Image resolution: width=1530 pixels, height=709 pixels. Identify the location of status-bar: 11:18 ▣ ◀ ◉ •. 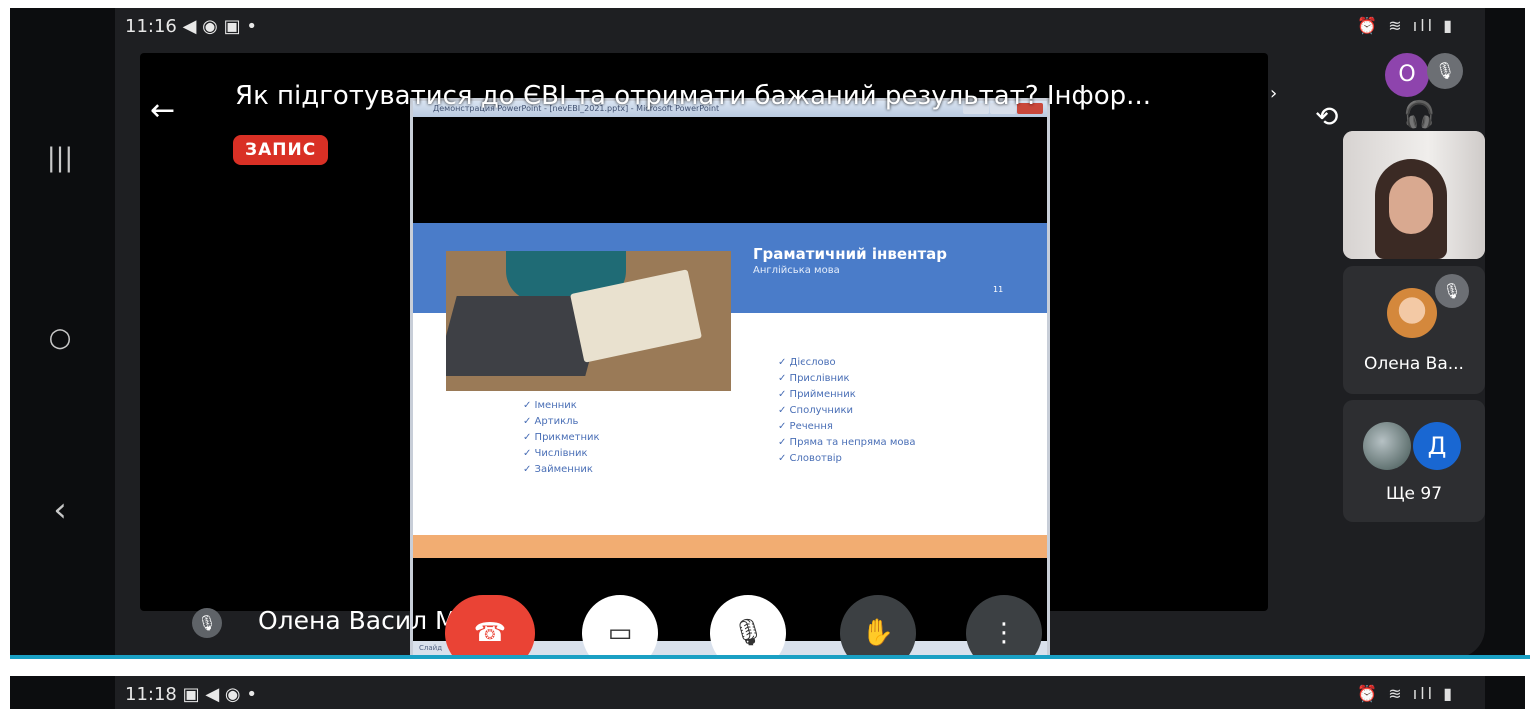
(191, 694).